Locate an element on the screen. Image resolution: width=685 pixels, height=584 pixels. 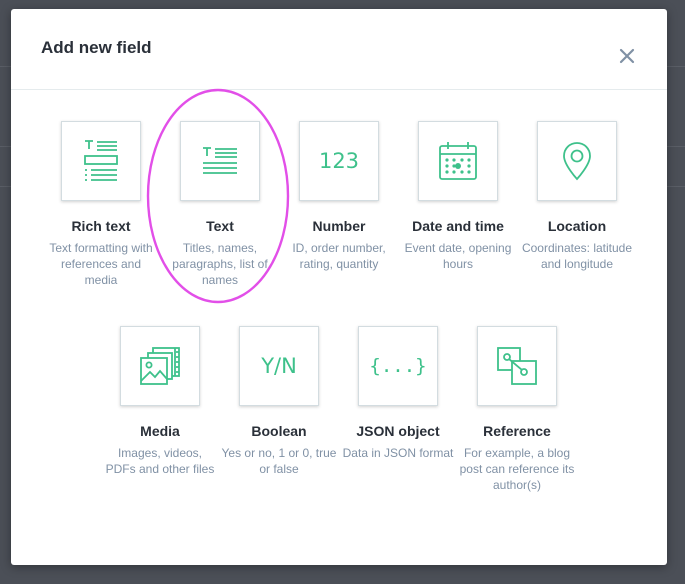
rich-text-icon is located at coordinates (101, 160).